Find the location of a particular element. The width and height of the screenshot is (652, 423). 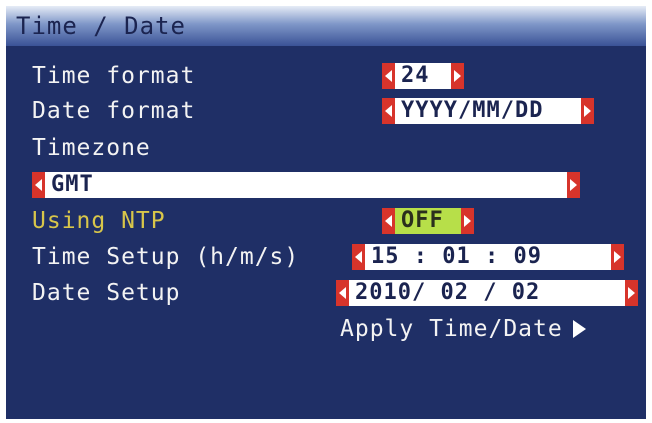

time-setup-value: 15 : 01 : 09 is located at coordinates (488, 257).